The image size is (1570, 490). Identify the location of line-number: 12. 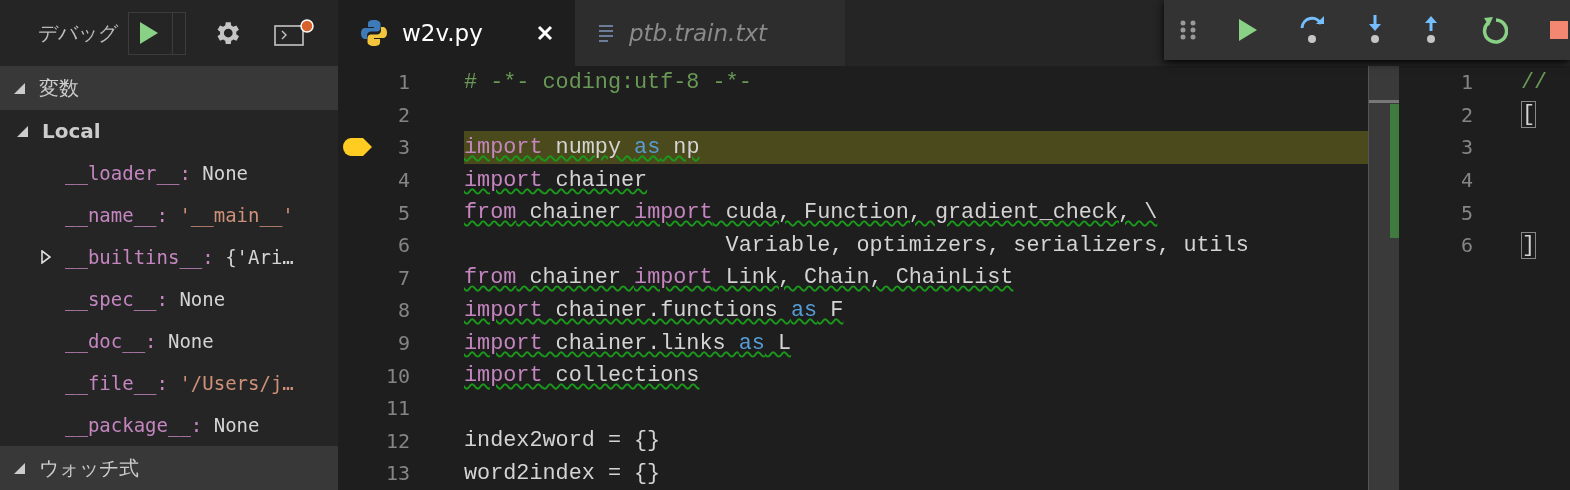
(397, 440).